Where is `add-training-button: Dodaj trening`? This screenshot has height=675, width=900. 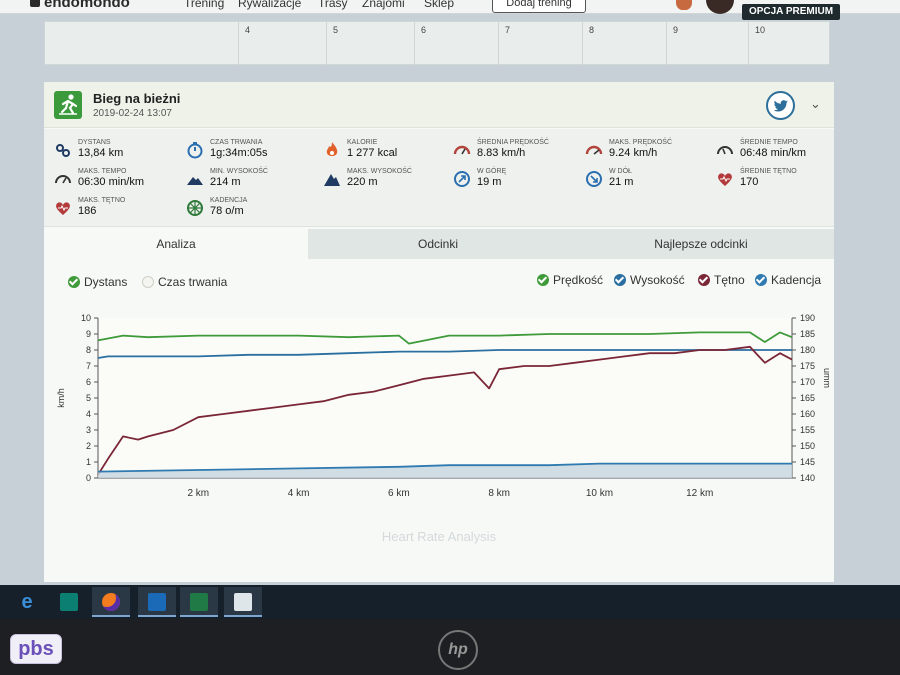
add-training-button: Dodaj trening is located at coordinates (539, 6).